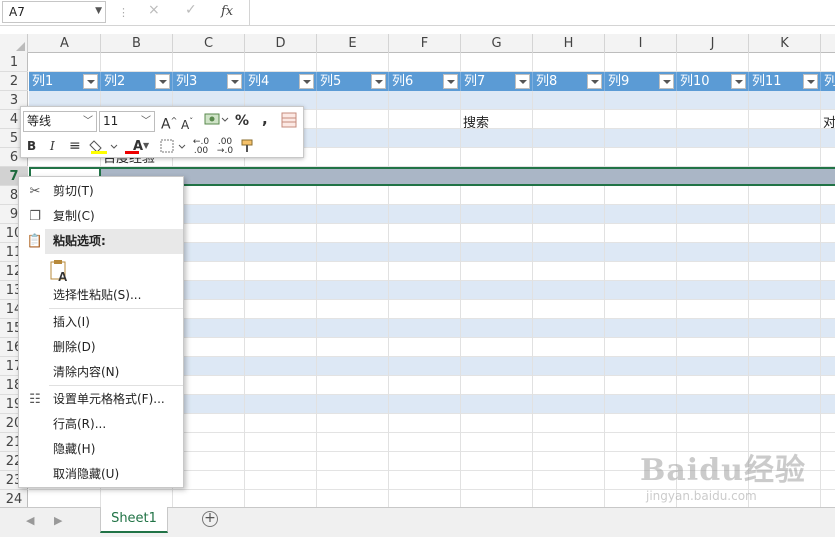 This screenshot has width=835, height=537. Describe the element at coordinates (829, 121) in the screenshot. I see `cell-l4: 对` at that location.